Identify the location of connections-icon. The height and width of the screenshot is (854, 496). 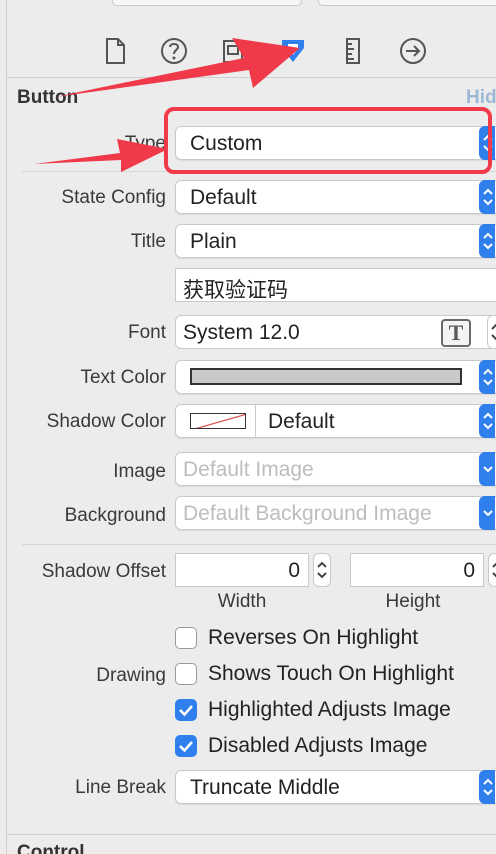
(413, 51).